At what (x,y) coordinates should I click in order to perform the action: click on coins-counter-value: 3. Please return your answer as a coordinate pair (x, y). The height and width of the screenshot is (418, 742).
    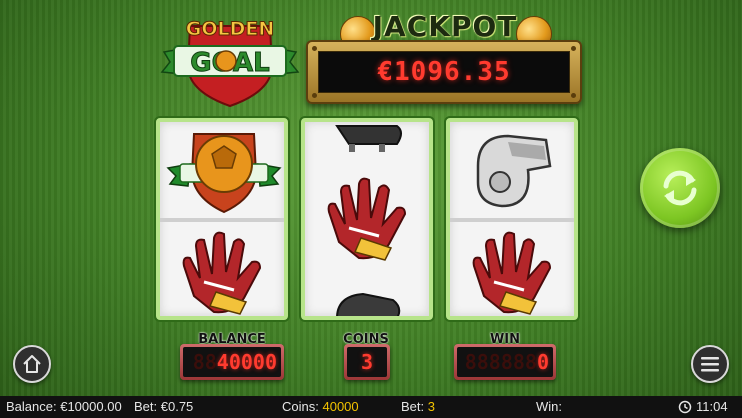
    Looking at the image, I should click on (367, 362).